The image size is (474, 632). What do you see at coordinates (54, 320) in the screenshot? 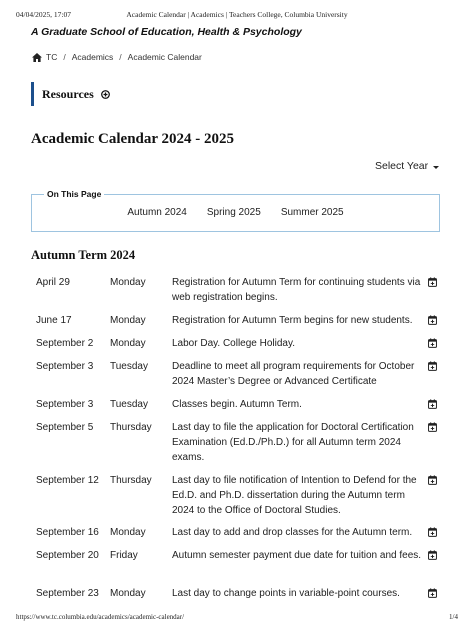
I see `row-date: June 17` at bounding box center [54, 320].